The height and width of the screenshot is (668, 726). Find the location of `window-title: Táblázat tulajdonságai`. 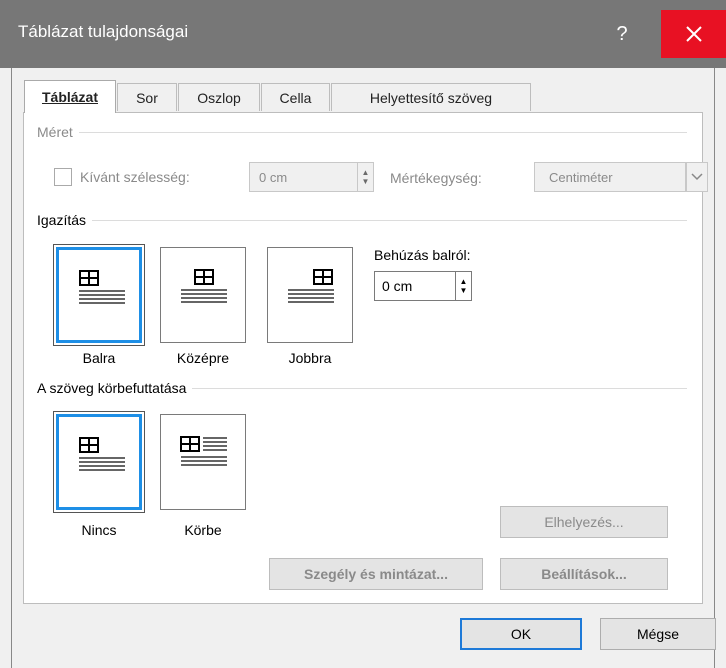

window-title: Táblázat tulajdonságai is located at coordinates (103, 31).